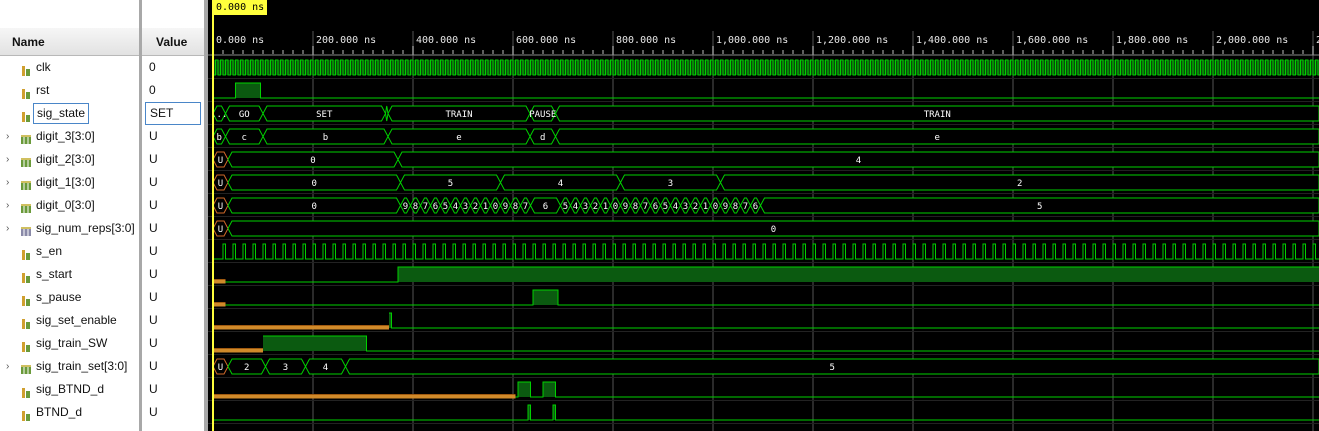  I want to click on signal-row-rst: rst, so click(69, 90).